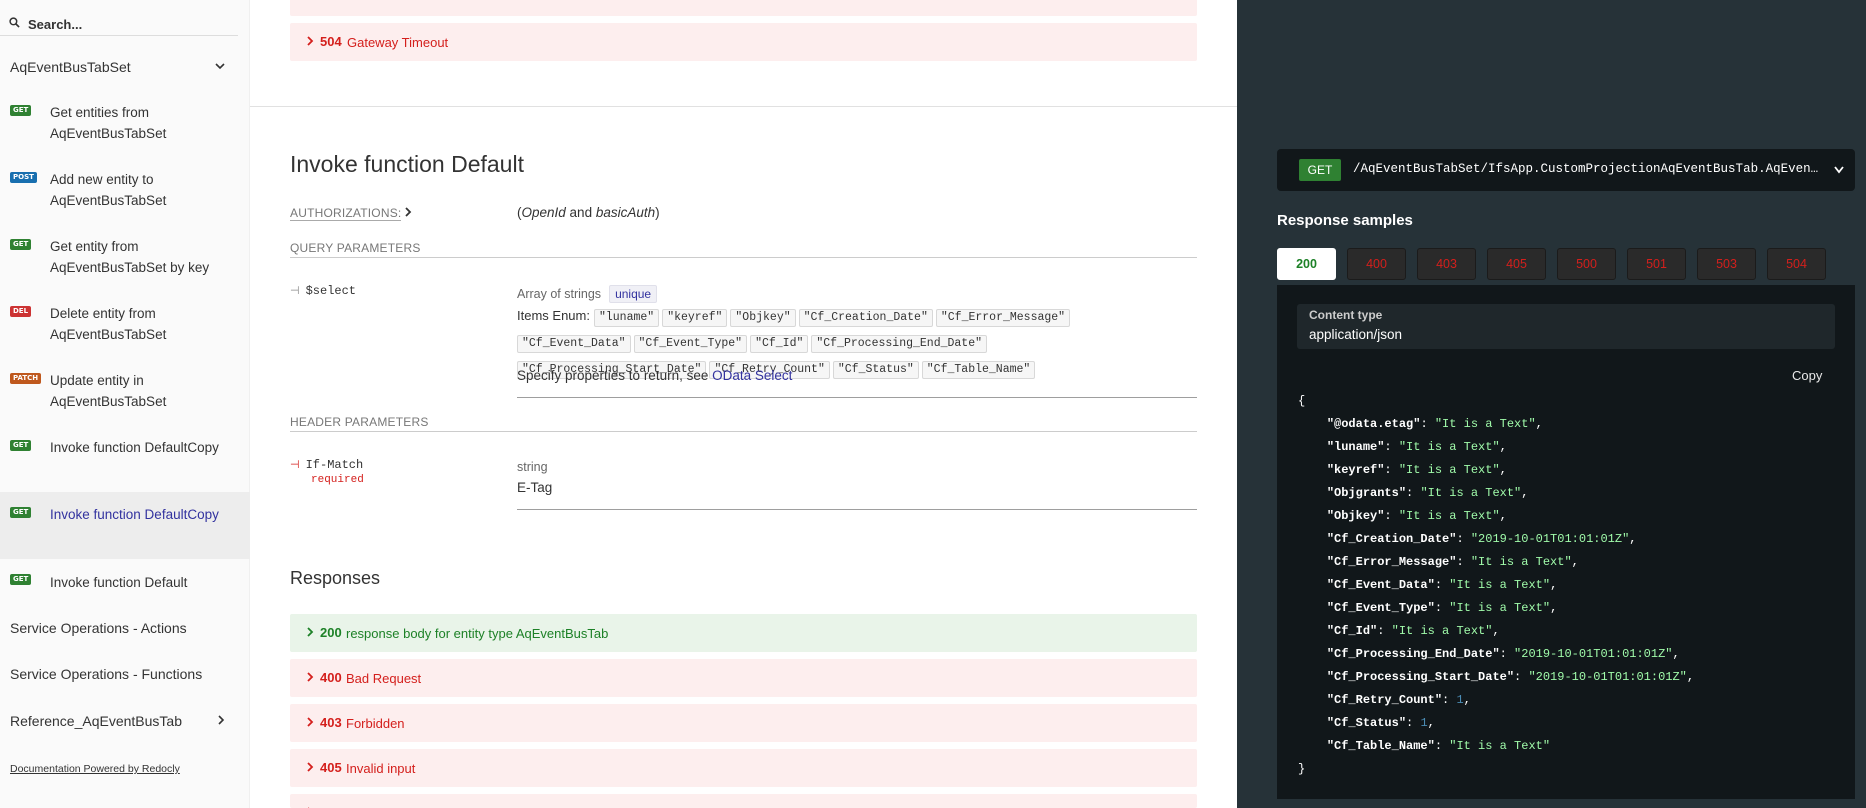 This screenshot has height=808, width=1866. What do you see at coordinates (134, 514) in the screenshot?
I see `sidebar-item-label: Invoke function DefaultCopy` at bounding box center [134, 514].